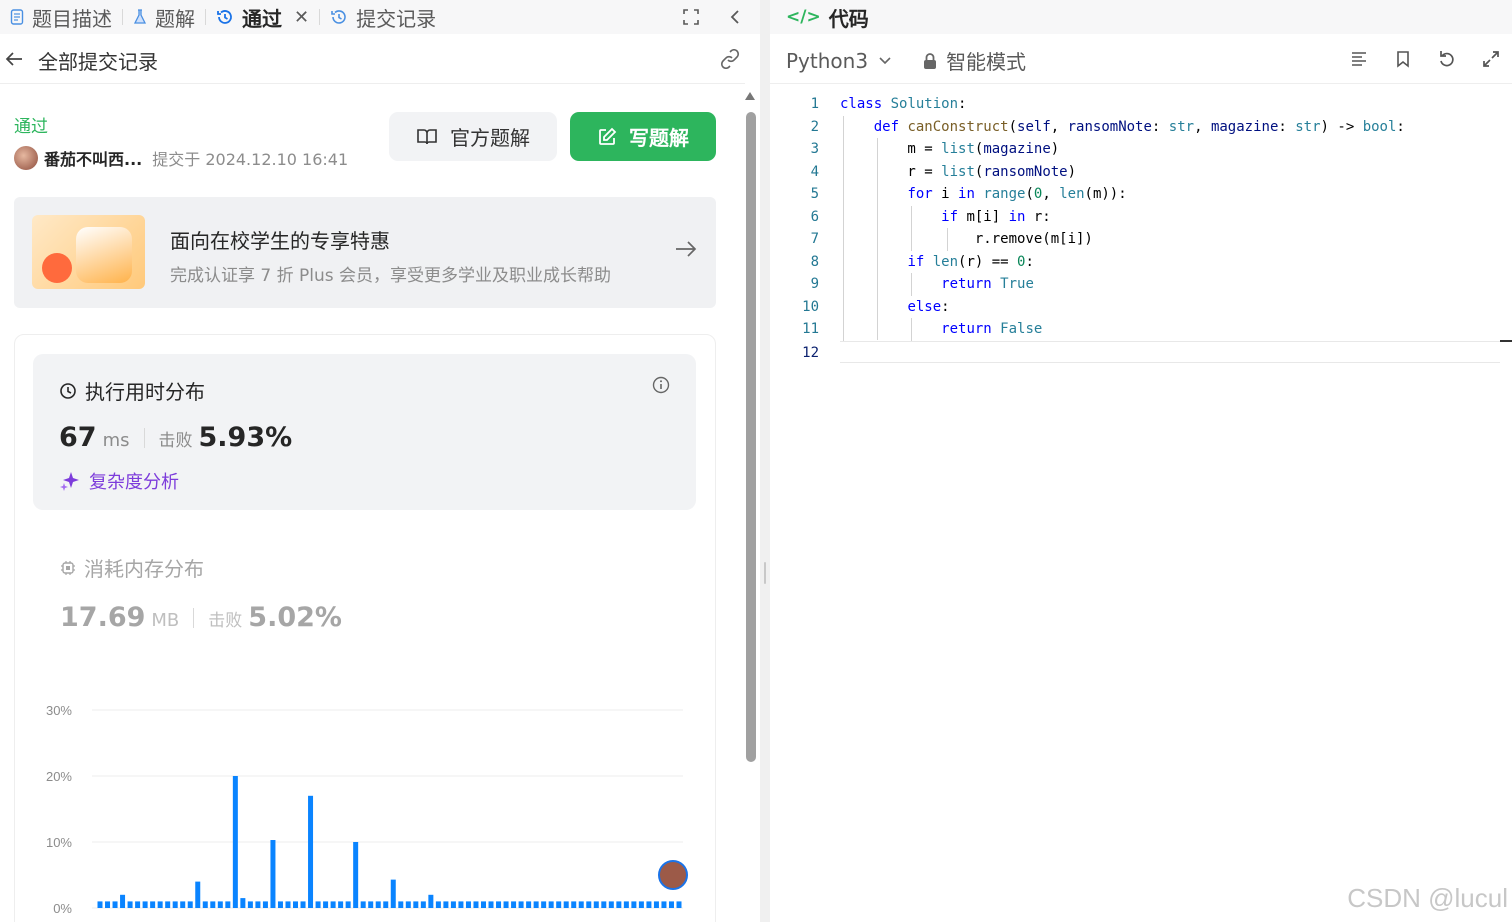 Image resolution: width=1512 pixels, height=922 pixels. What do you see at coordinates (673, 875) in the screenshot?
I see `my-submission-avatar-marker` at bounding box center [673, 875].